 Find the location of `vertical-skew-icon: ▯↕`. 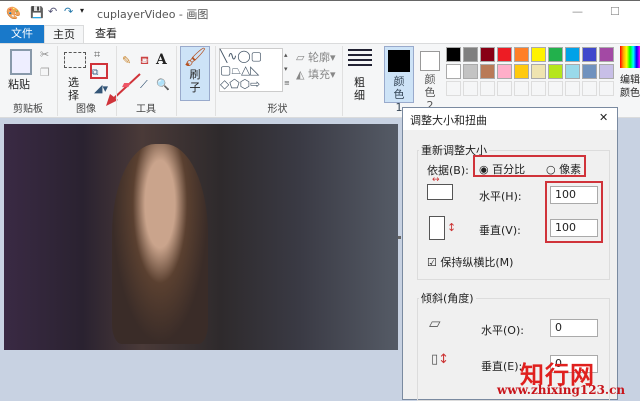

vertical-skew-icon: ▯↕ is located at coordinates (440, 359).